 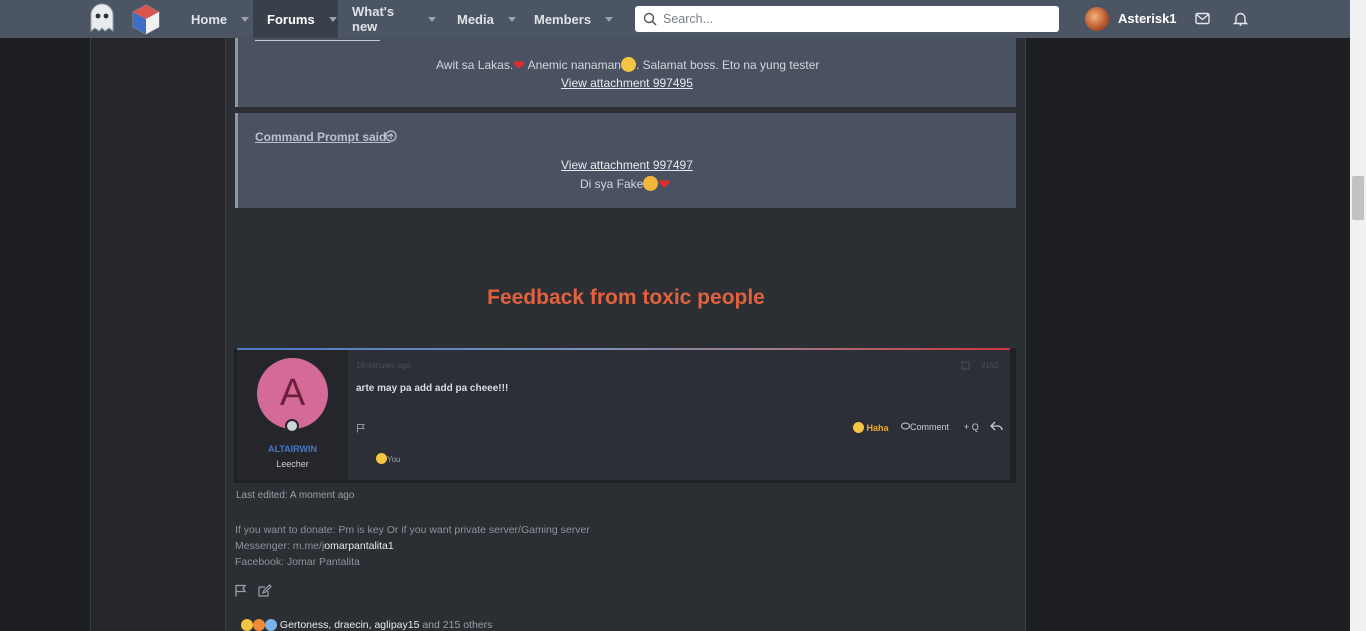 I want to click on username: Asterisk1, so click(x=1147, y=18).